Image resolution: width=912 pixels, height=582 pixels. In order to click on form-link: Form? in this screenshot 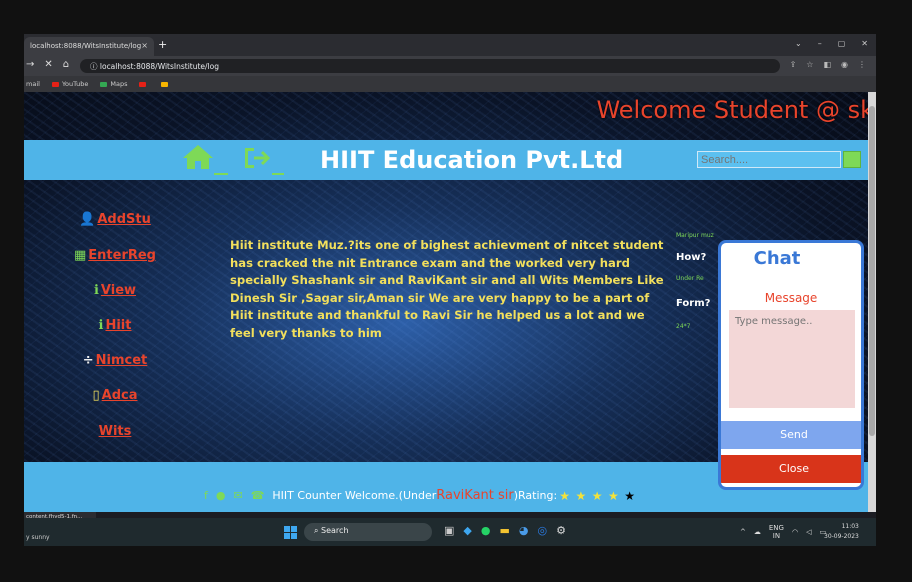, I will do `click(693, 303)`.